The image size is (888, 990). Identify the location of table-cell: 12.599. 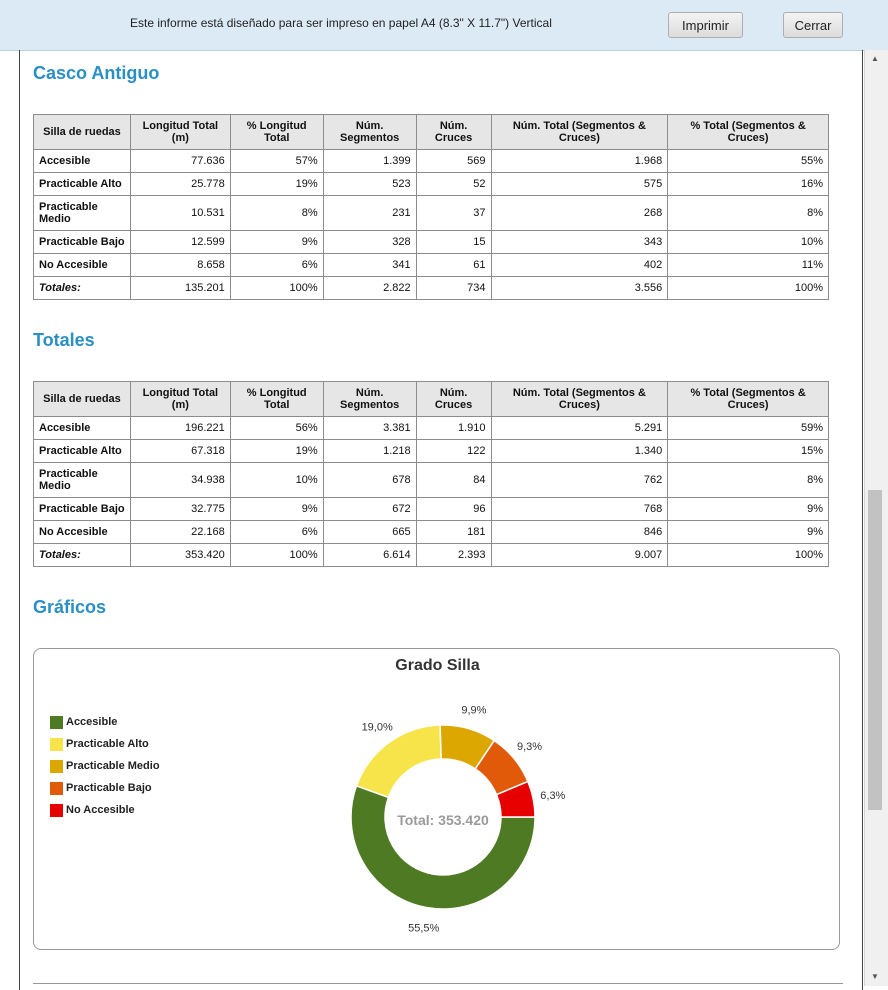
(180, 242).